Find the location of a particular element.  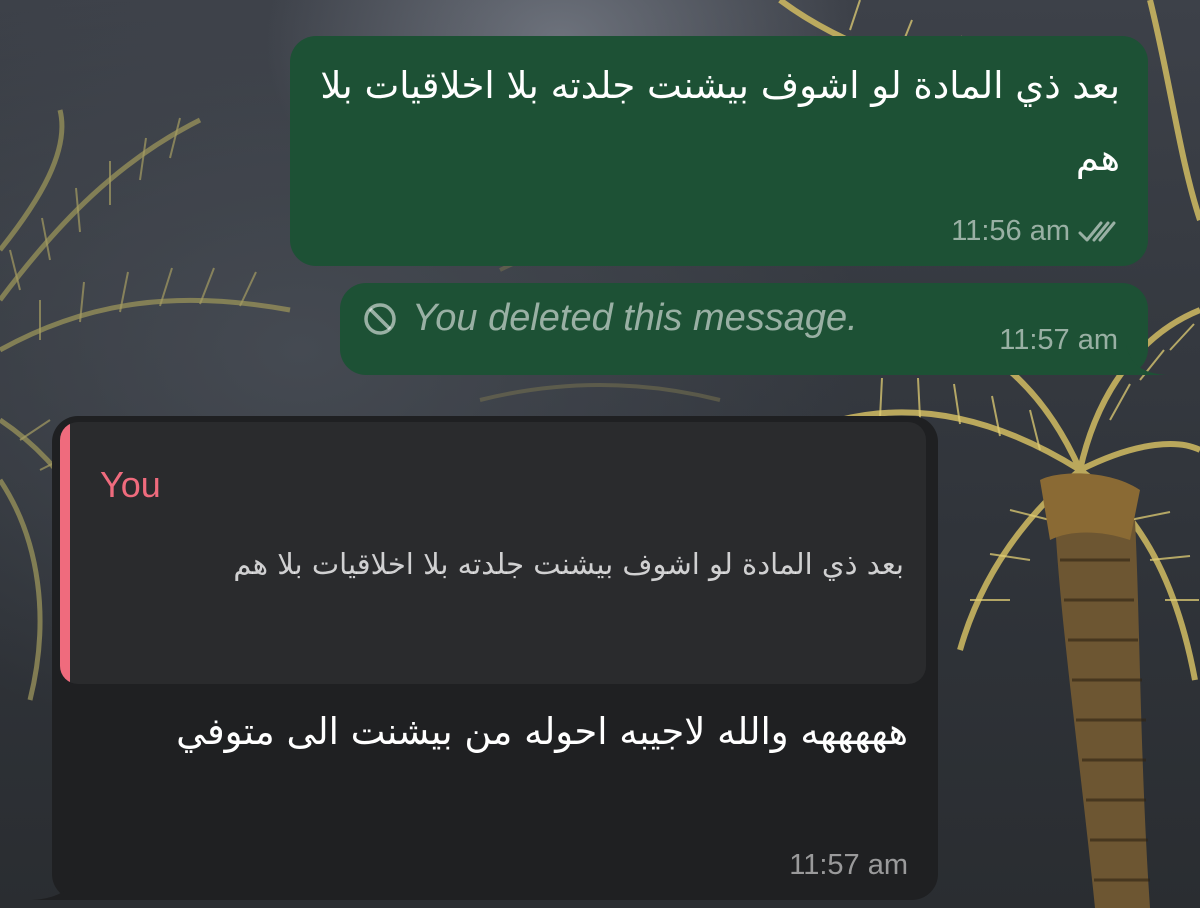

quote-accent-bar is located at coordinates (65, 553).